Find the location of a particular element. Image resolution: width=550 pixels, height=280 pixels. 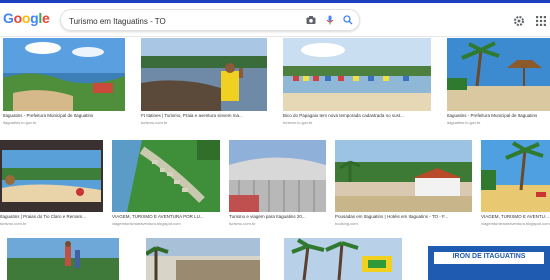

result-thumbnail: IRON DE ITAGUATINS is located at coordinates (489, 259).